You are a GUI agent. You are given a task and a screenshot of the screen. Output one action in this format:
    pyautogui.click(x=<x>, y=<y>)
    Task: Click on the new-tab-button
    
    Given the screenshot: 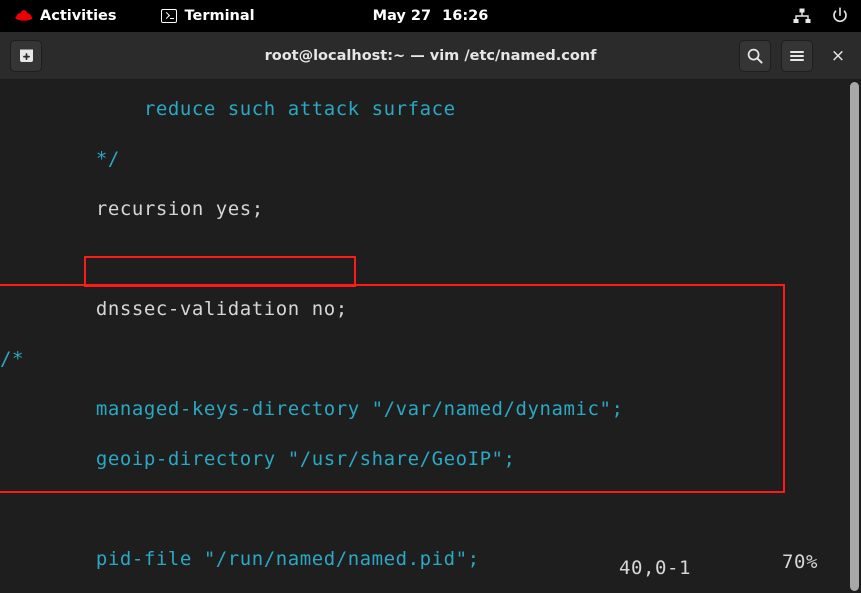 What is the action you would take?
    pyautogui.click(x=26, y=55)
    